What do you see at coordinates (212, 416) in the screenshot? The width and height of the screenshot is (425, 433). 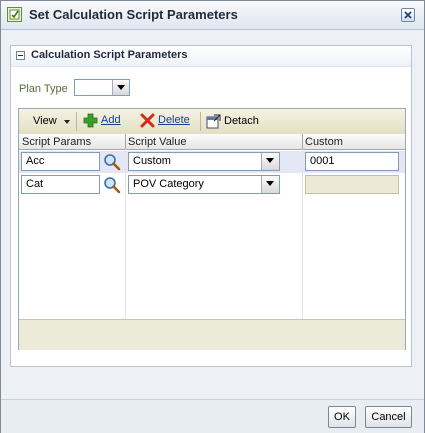 I see `button-bar: OK Cancel` at bounding box center [212, 416].